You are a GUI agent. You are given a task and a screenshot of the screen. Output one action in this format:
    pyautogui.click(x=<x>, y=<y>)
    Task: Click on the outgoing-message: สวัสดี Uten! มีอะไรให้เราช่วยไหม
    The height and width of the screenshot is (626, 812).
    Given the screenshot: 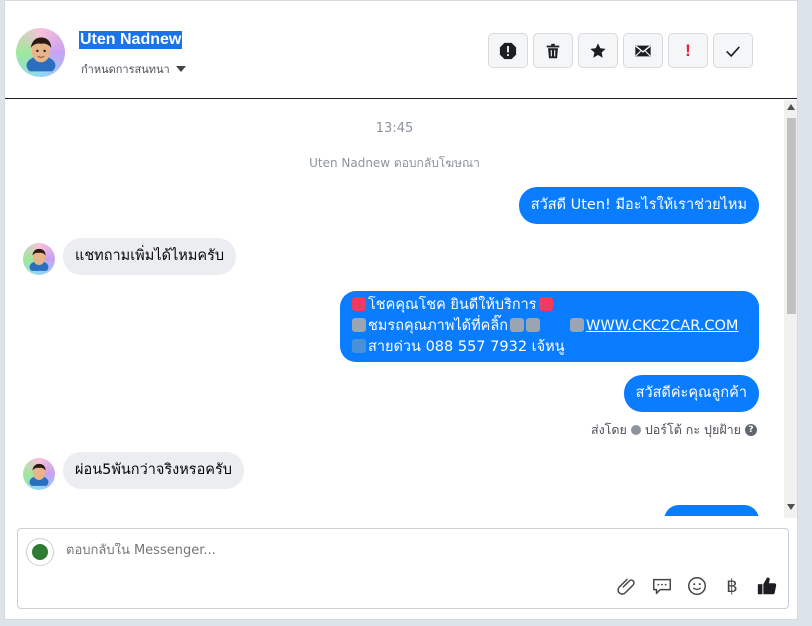 What is the action you would take?
    pyautogui.click(x=638, y=205)
    